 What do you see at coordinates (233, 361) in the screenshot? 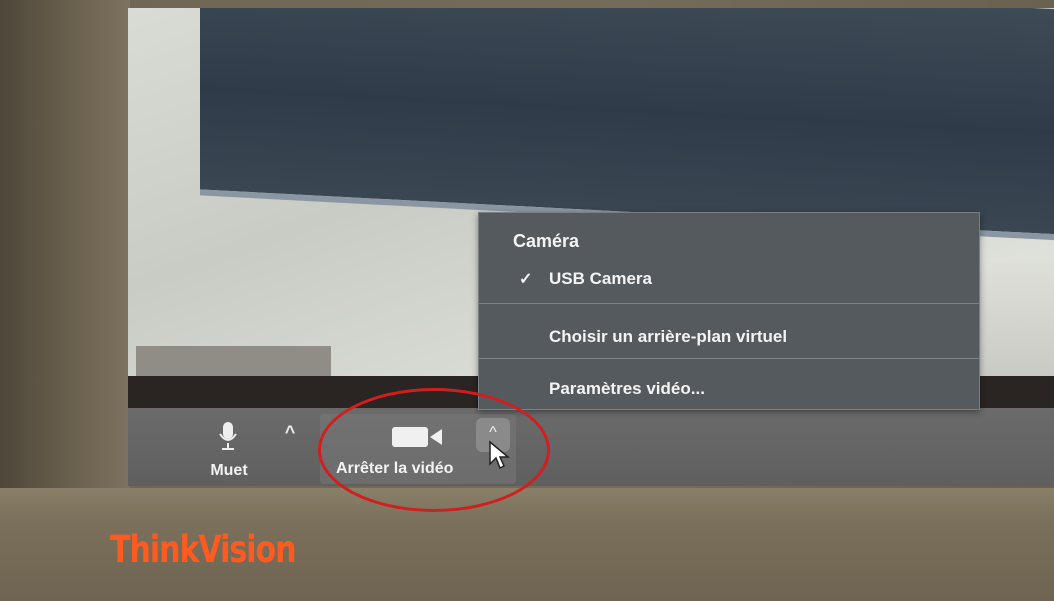
I see `video-edge` at bounding box center [233, 361].